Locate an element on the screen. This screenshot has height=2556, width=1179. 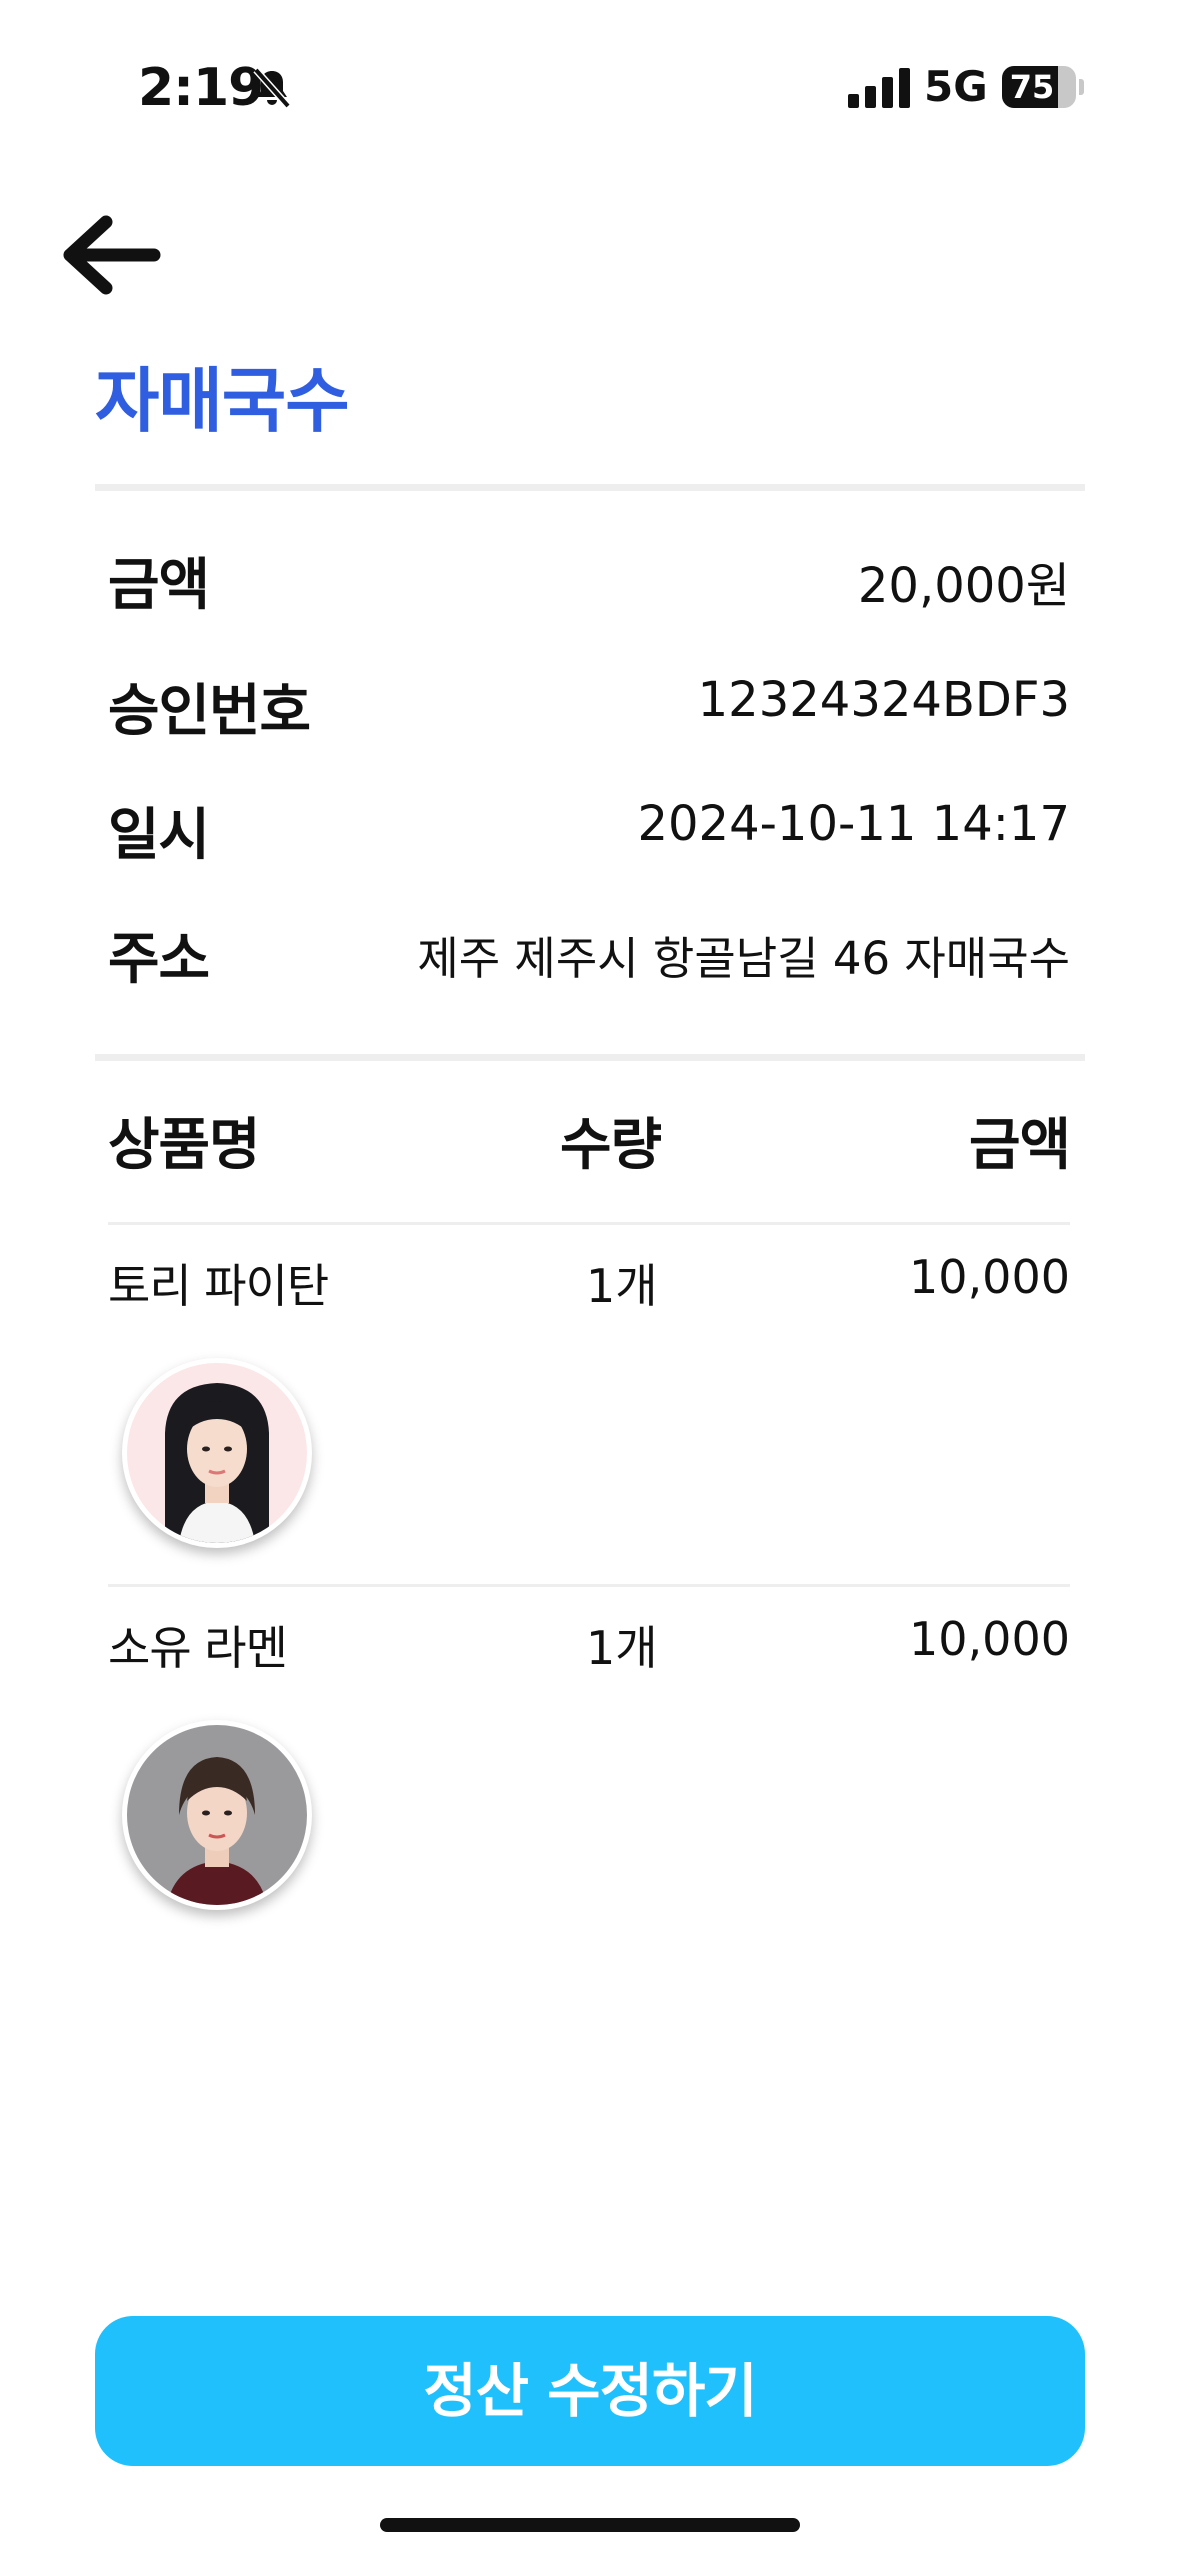
edit-settlement-button: 정산 수정하기 is located at coordinates (590, 2391).